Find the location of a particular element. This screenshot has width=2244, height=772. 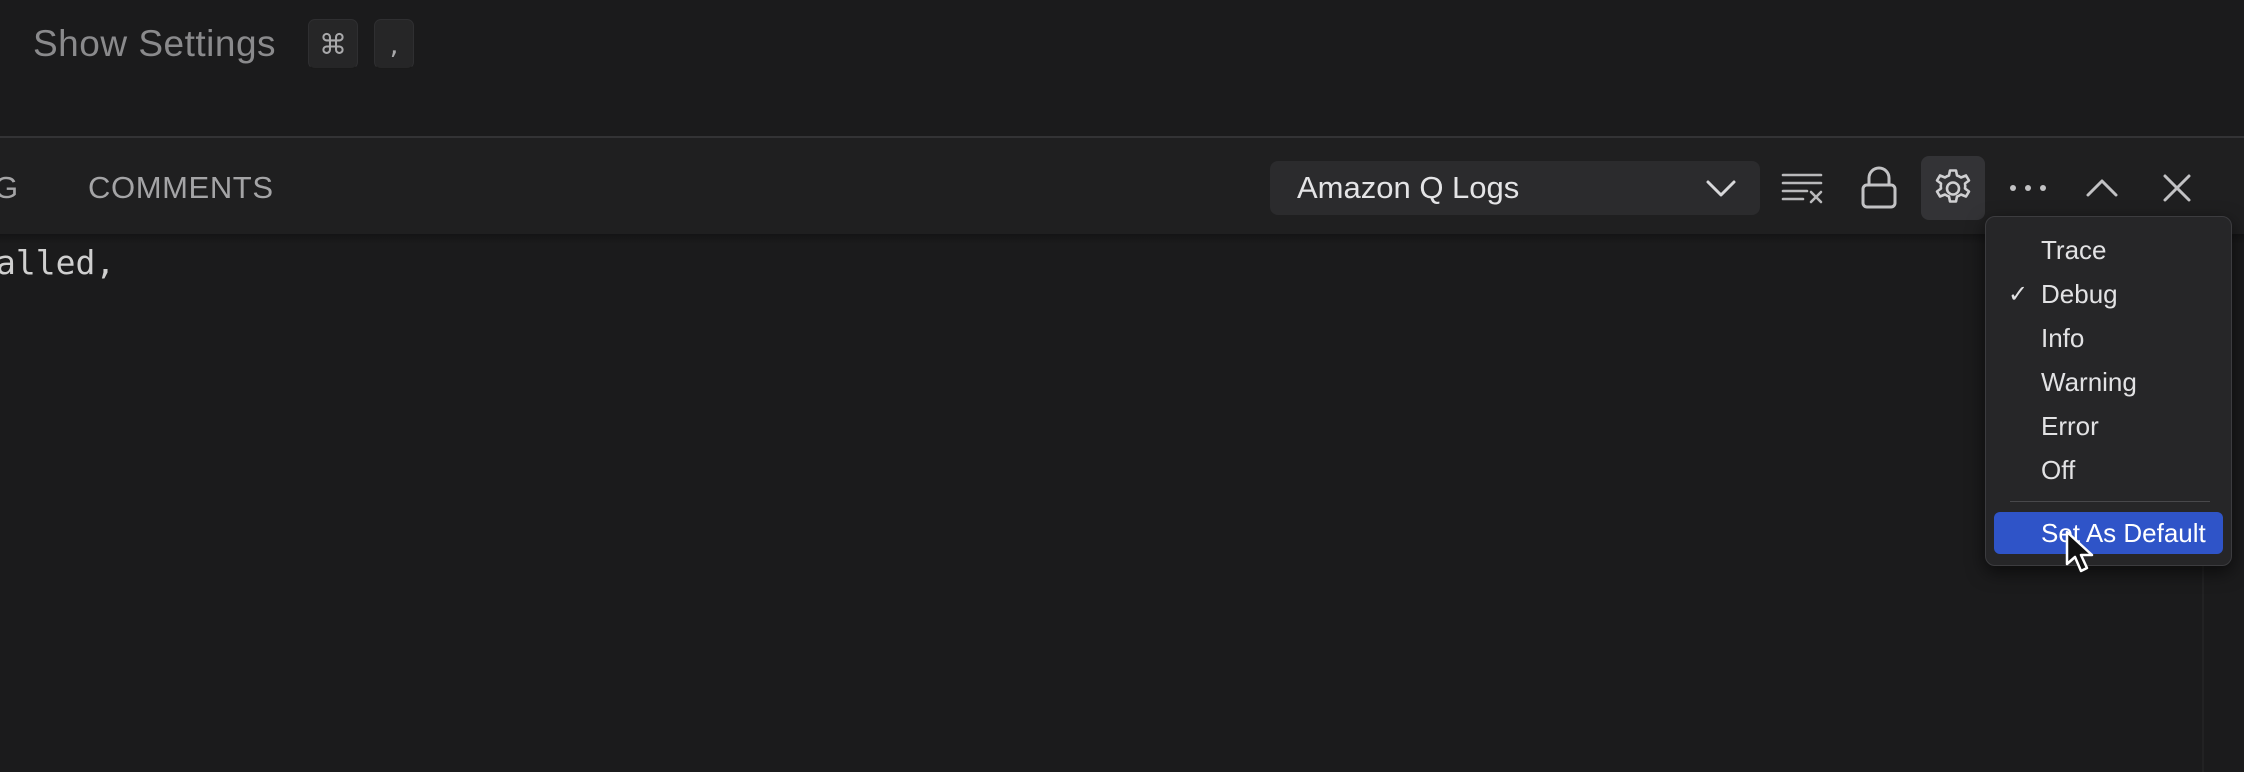

menu-separator is located at coordinates (2110, 501).